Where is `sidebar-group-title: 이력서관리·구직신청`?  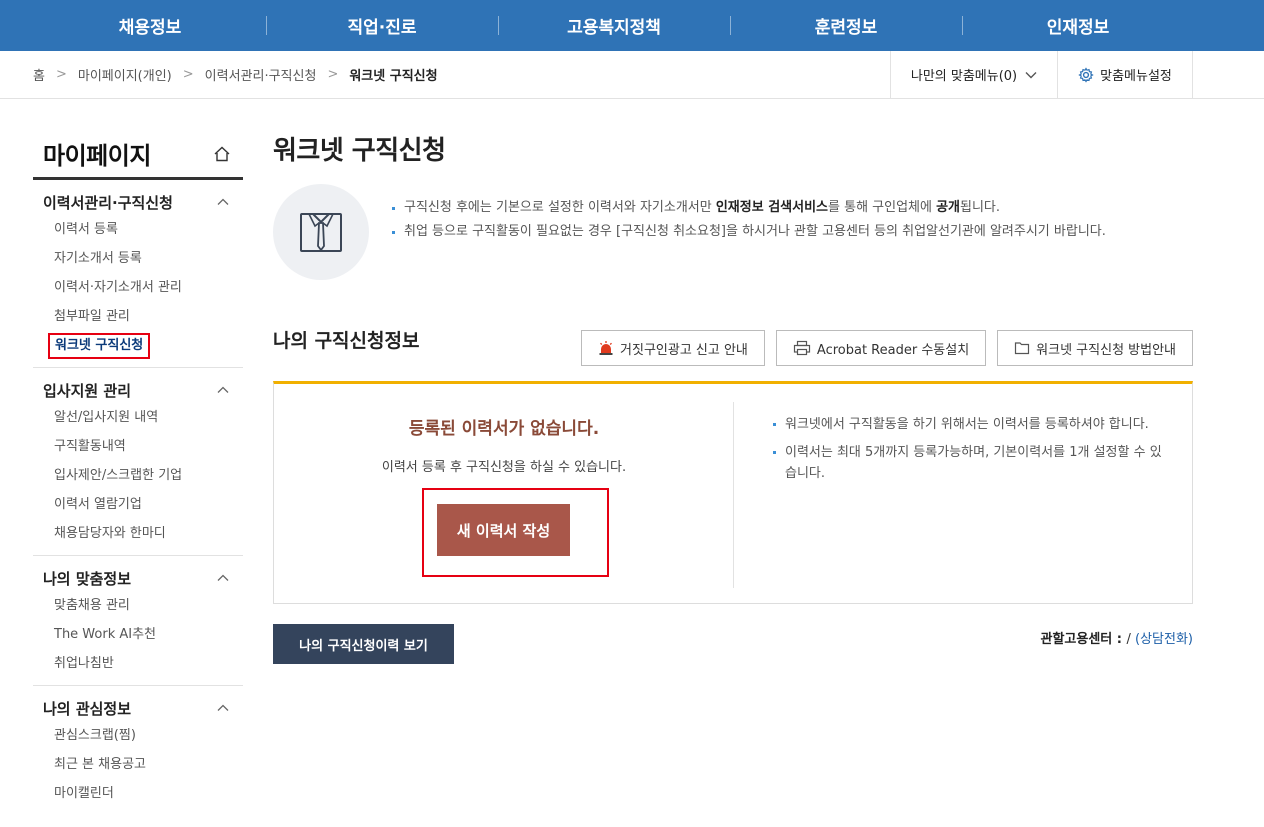
sidebar-group-title: 이력서관리·구직신청 is located at coordinates (108, 202).